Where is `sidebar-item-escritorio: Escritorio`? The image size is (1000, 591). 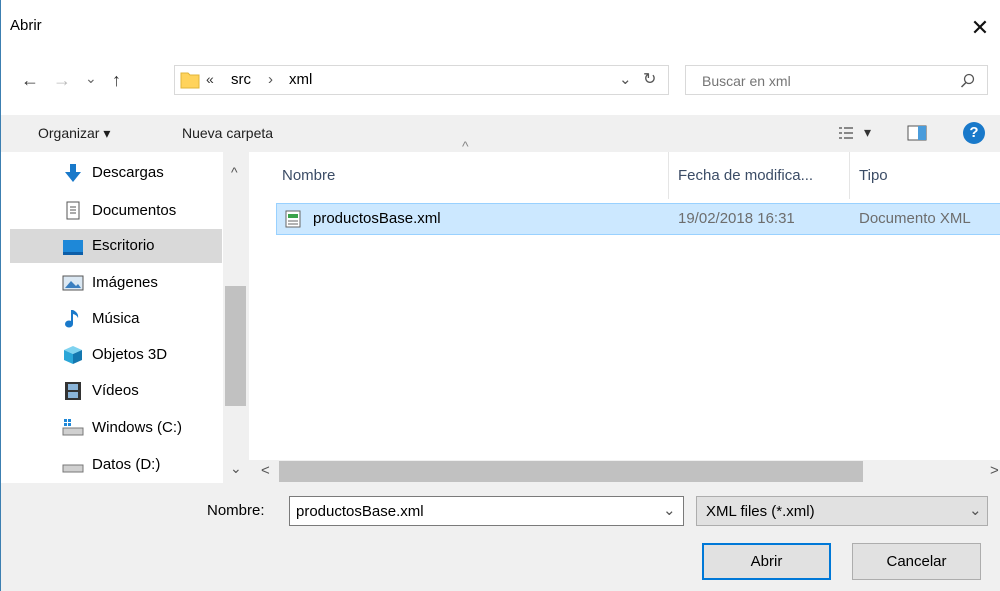 sidebar-item-escritorio: Escritorio is located at coordinates (116, 246).